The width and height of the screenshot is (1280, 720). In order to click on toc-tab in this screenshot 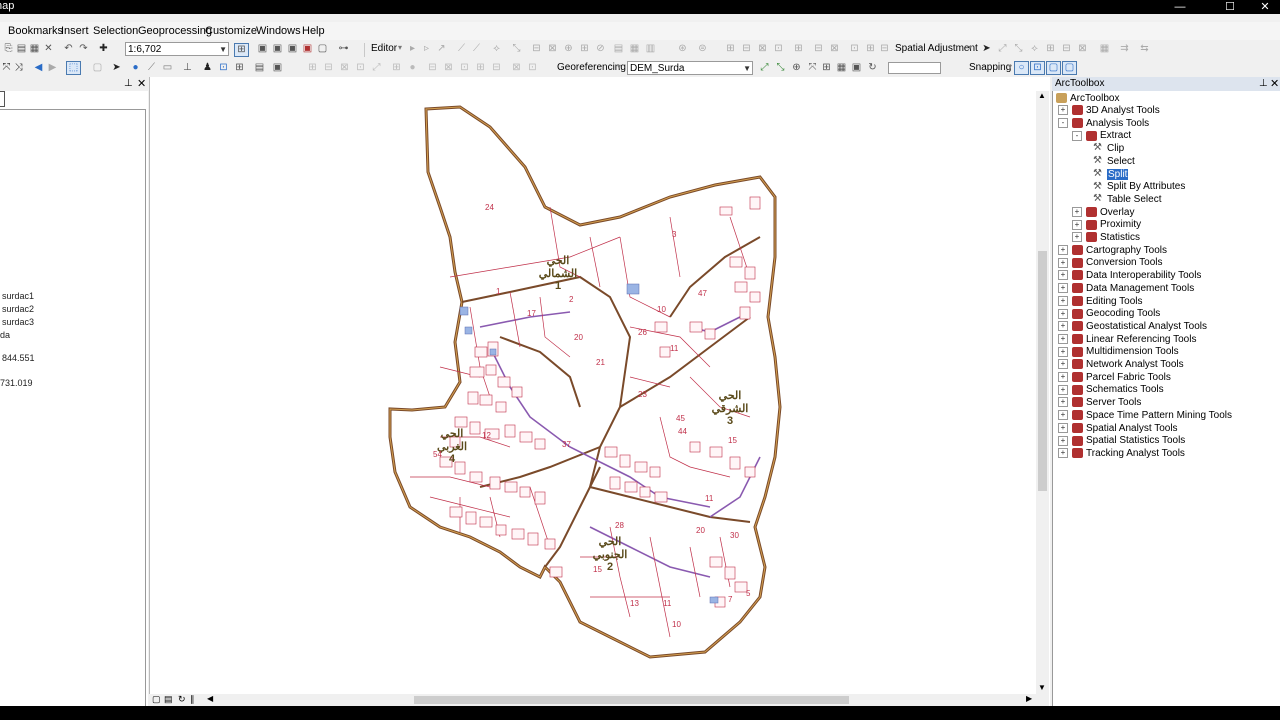, I will do `click(2, 99)`.